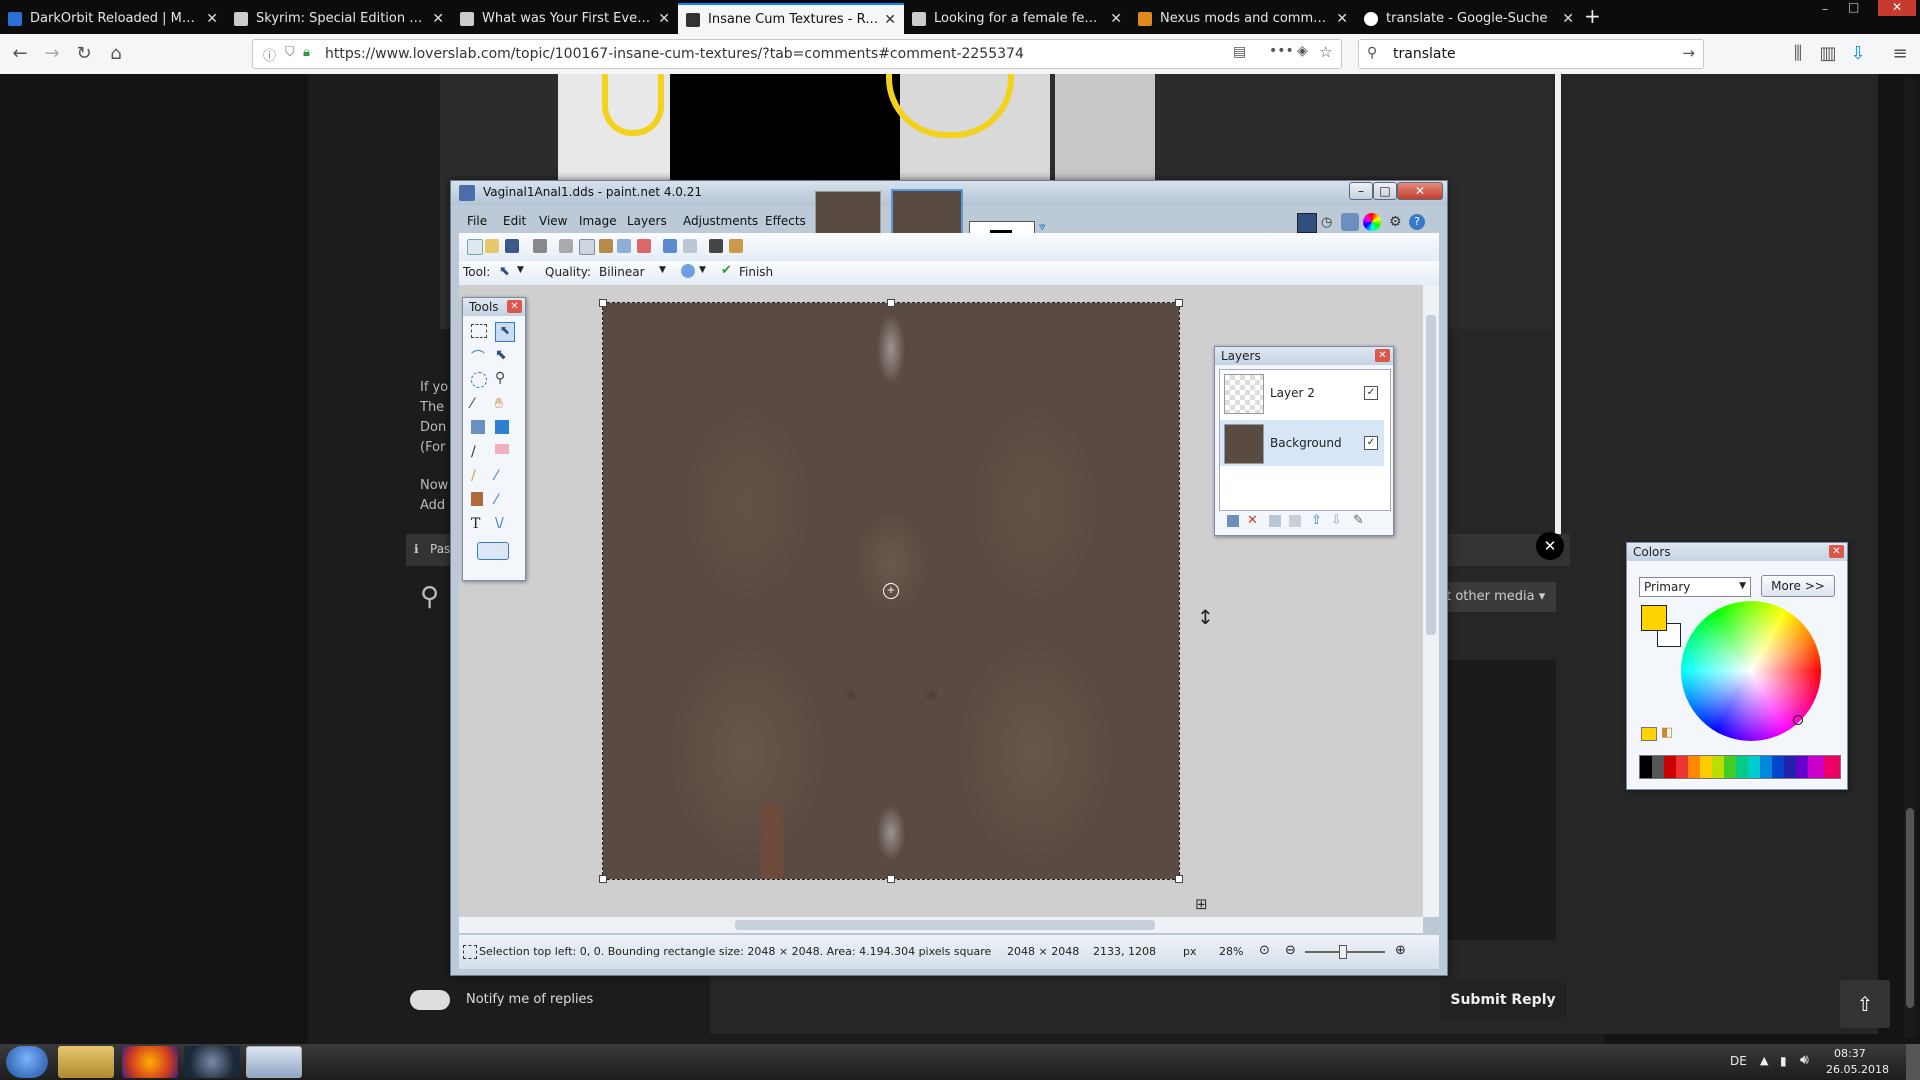 Image resolution: width=1920 pixels, height=1080 pixels. What do you see at coordinates (1688, 53) in the screenshot?
I see `search-go-icon: →` at bounding box center [1688, 53].